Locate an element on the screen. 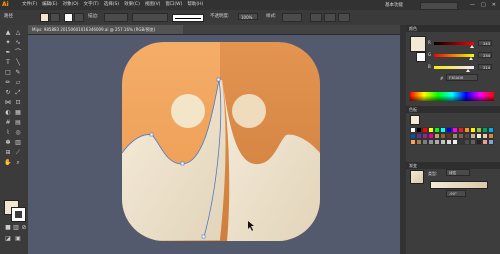  gradient-angle-field: -90° is located at coordinates (456, 193).